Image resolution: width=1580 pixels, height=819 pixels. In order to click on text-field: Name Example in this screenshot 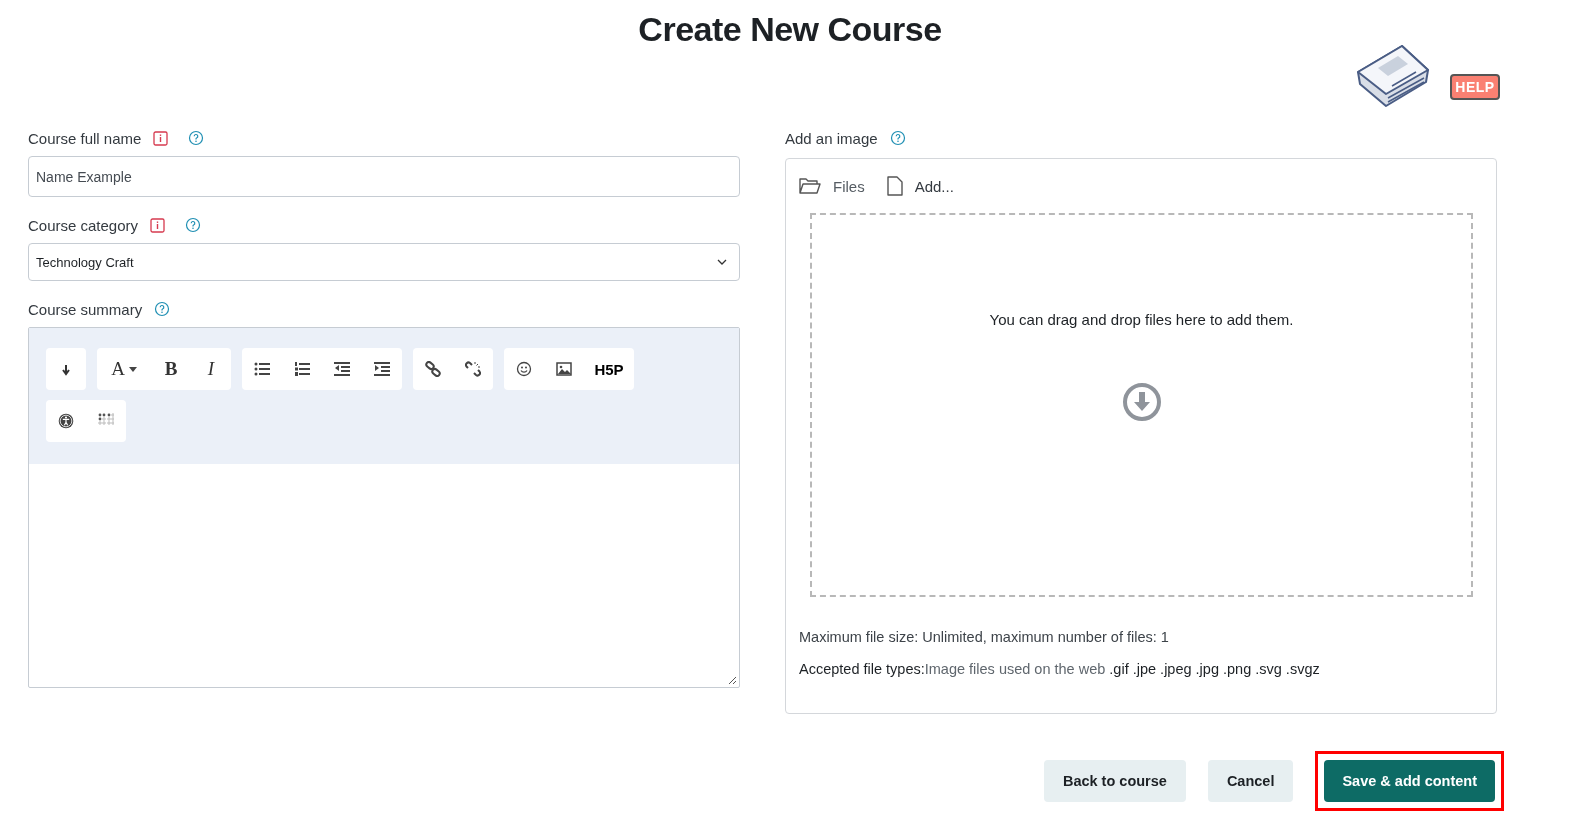, I will do `click(384, 176)`.